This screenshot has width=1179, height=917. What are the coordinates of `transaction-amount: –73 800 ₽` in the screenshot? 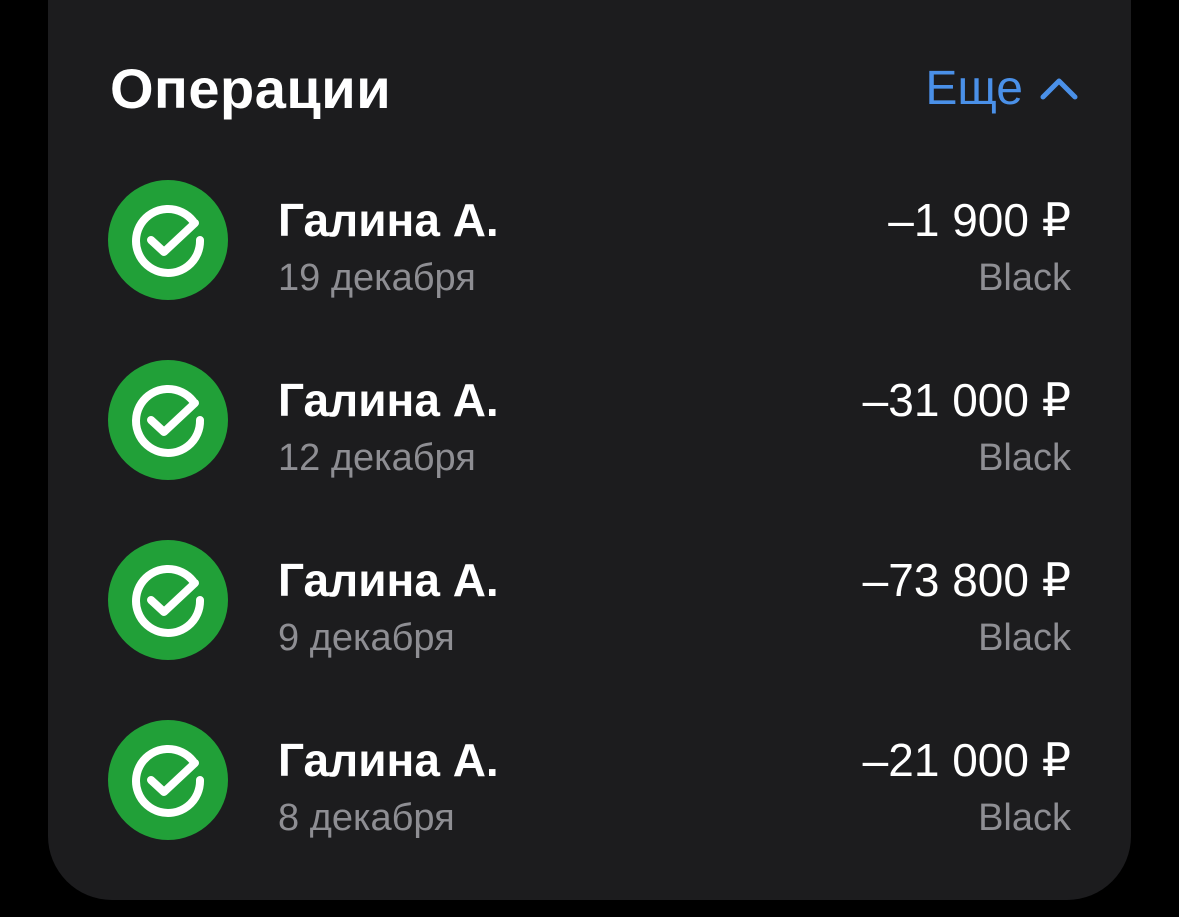 It's located at (966, 580).